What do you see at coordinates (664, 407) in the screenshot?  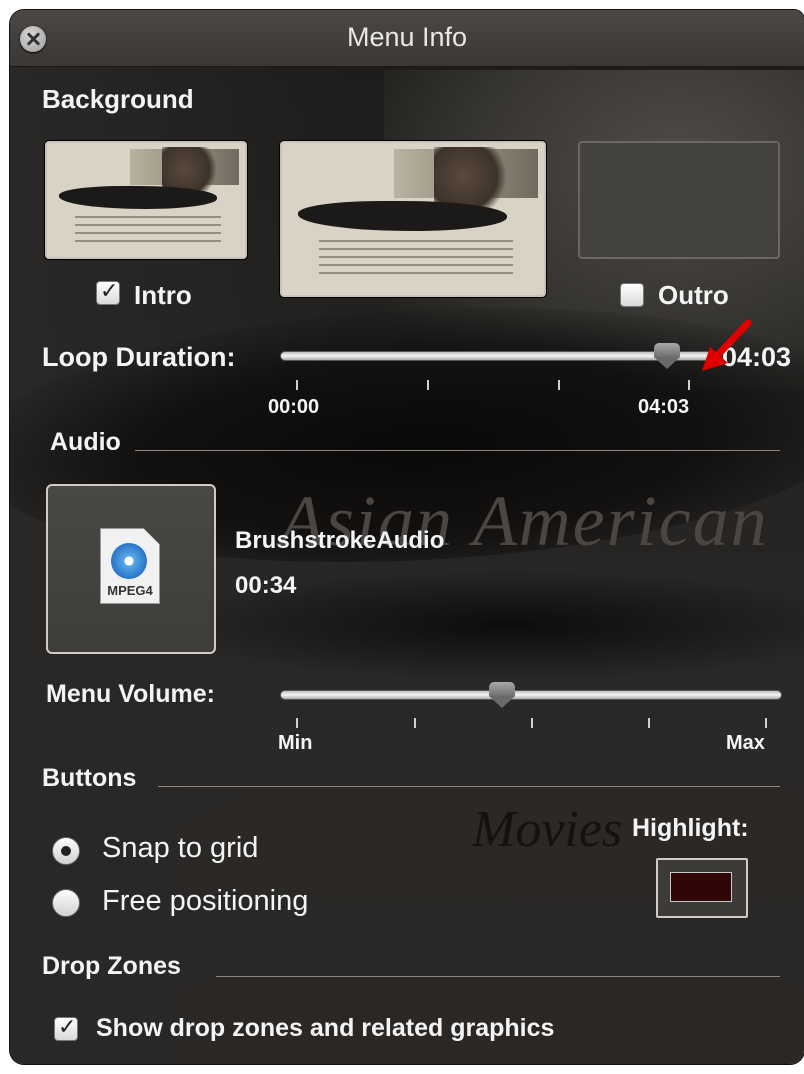 I see `loop-end-label: 04:03` at bounding box center [664, 407].